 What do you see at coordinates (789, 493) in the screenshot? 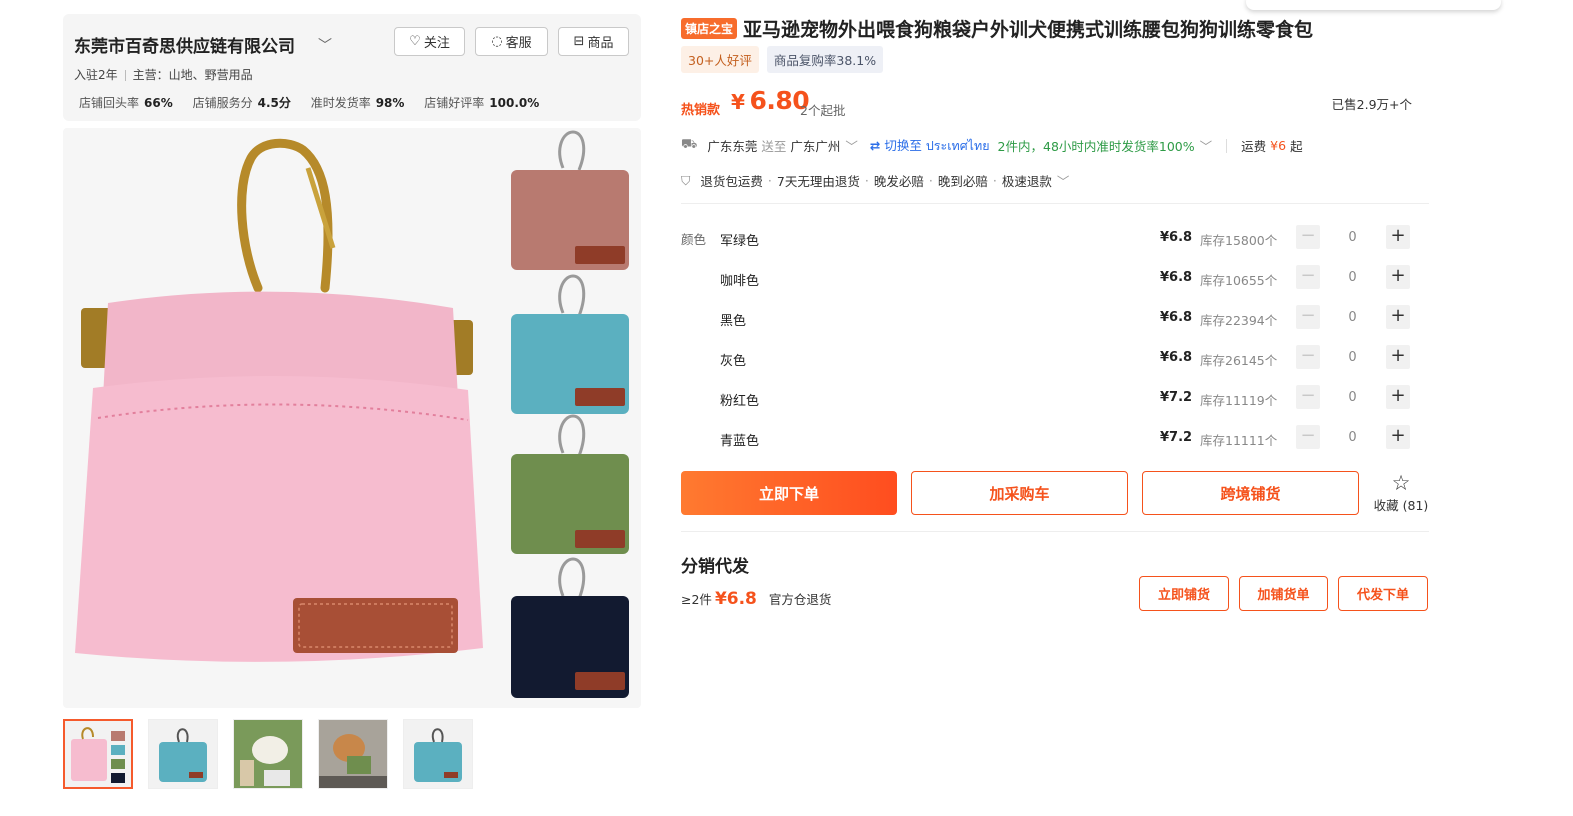
I see `buy-now-button: 立即下单` at bounding box center [789, 493].